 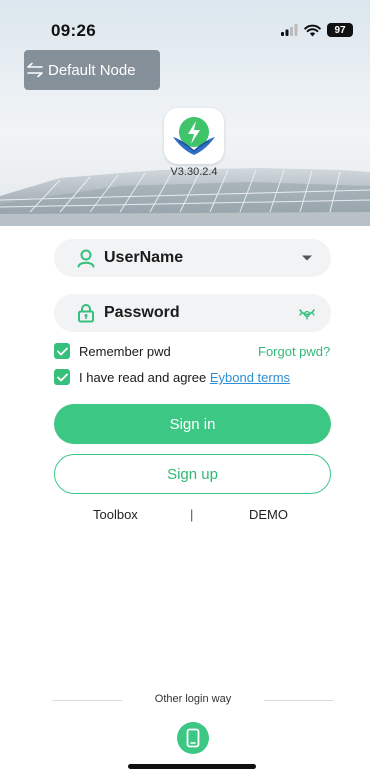 I want to click on caret-down-icon, so click(x=307, y=258).